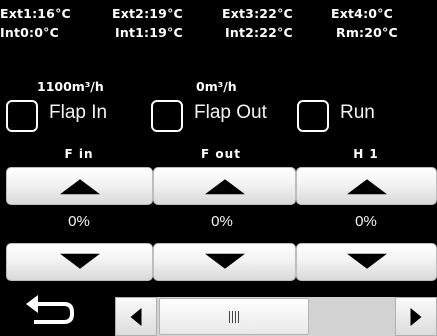  Describe the element at coordinates (218, 34) in the screenshot. I see `sensor-row-int: Int0:0°C Int1:19°C Int2:22°C Rm:20°C` at that location.